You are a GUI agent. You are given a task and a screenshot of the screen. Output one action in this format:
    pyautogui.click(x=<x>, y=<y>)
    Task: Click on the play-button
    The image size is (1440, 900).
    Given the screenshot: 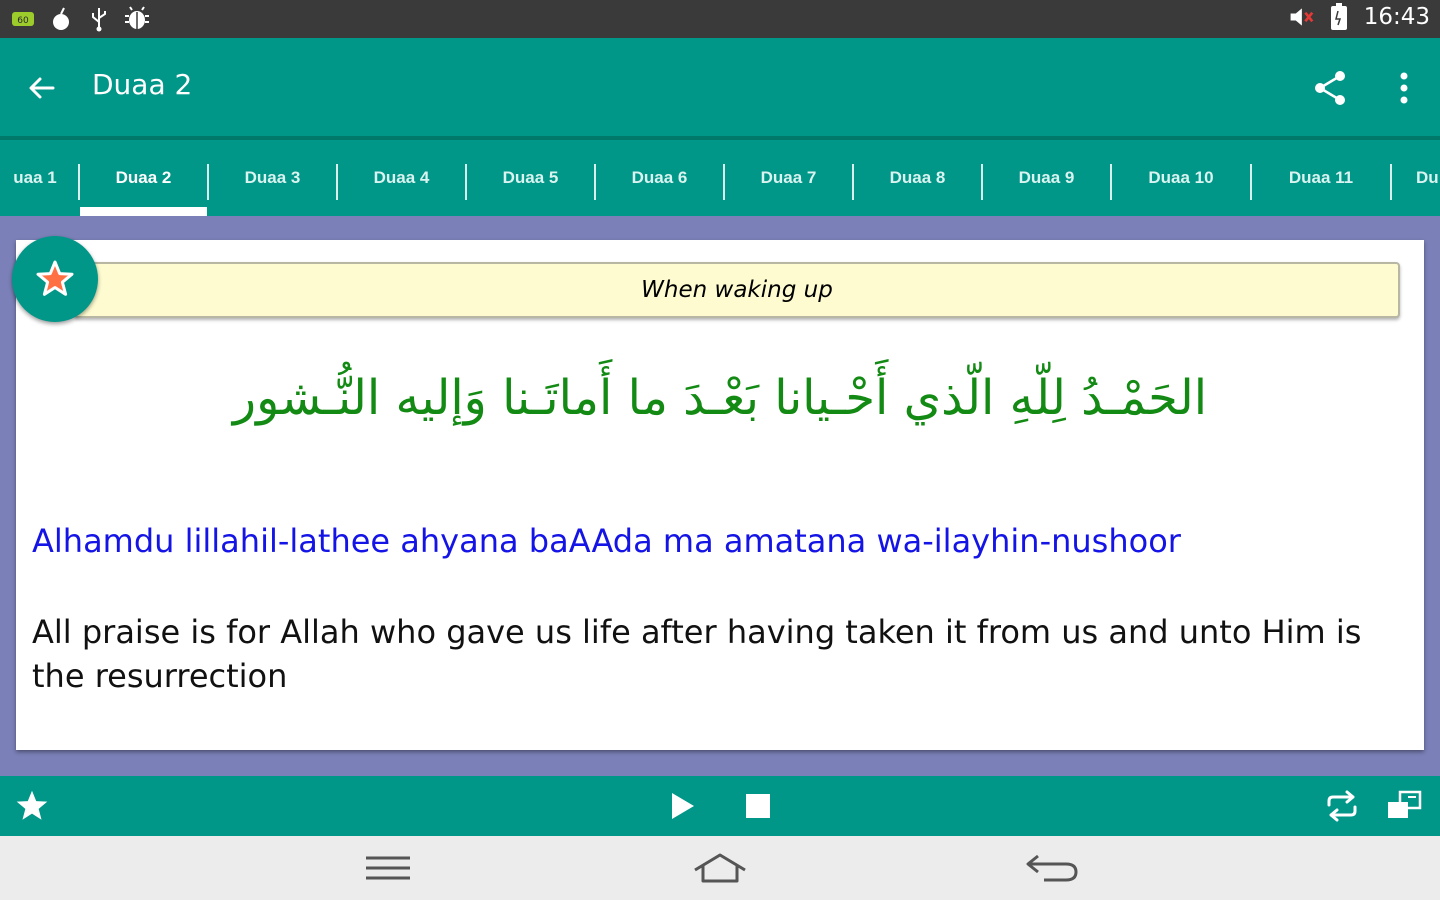 What is the action you would take?
    pyautogui.click(x=682, y=806)
    